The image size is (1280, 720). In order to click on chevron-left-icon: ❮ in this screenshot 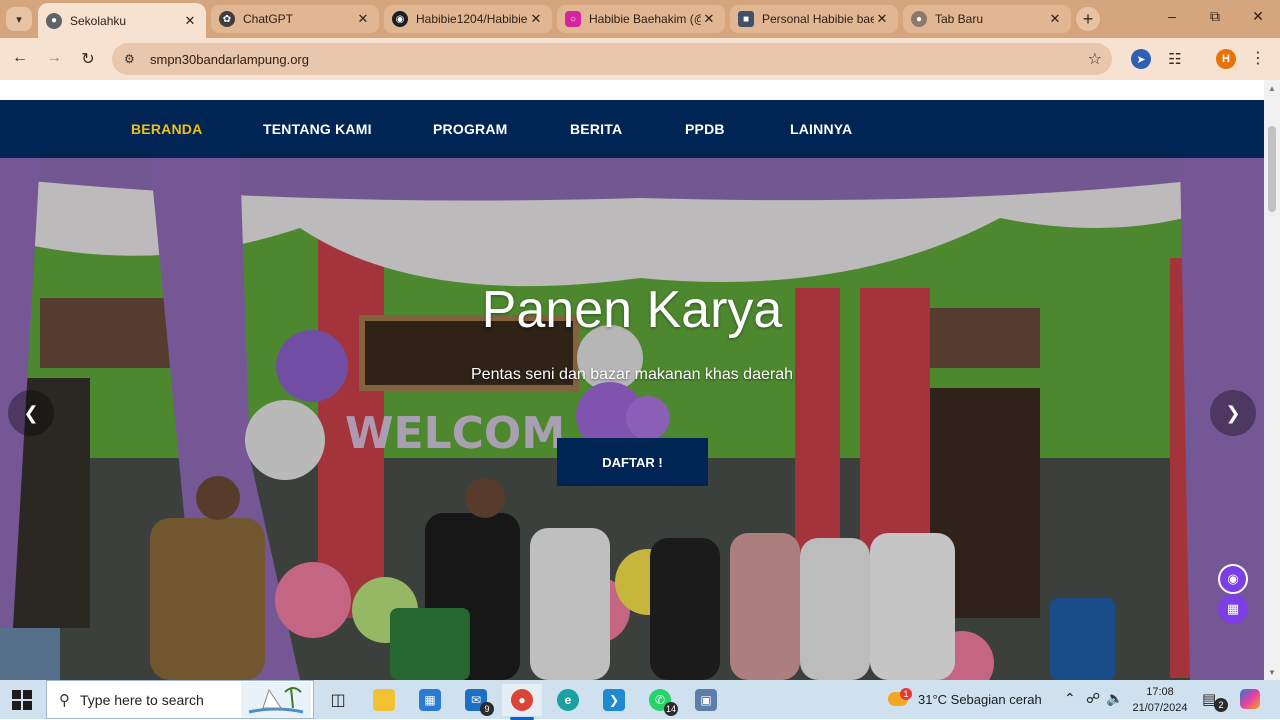, I will do `click(31, 412)`.